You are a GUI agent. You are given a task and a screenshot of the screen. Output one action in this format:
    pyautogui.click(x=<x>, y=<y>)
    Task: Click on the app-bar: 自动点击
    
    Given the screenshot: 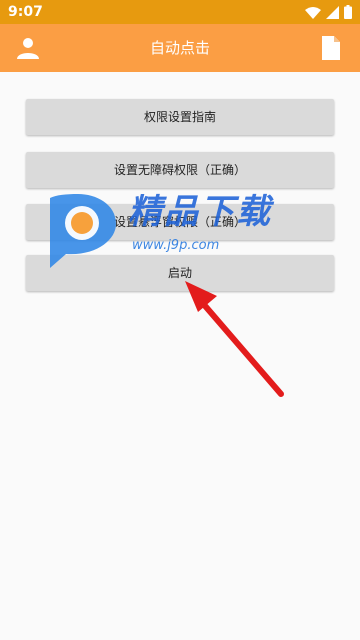 What is the action you would take?
    pyautogui.click(x=180, y=48)
    